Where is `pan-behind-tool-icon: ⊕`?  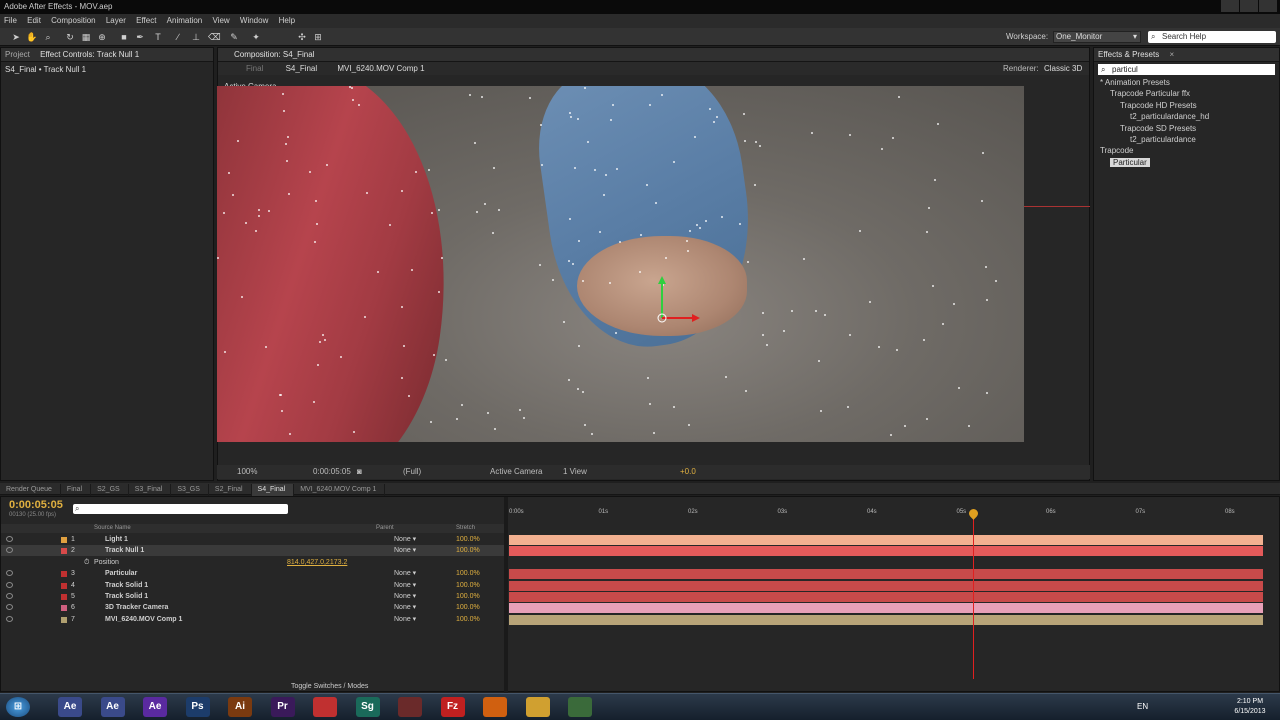
pan-behind-tool-icon: ⊕ is located at coordinates (102, 37).